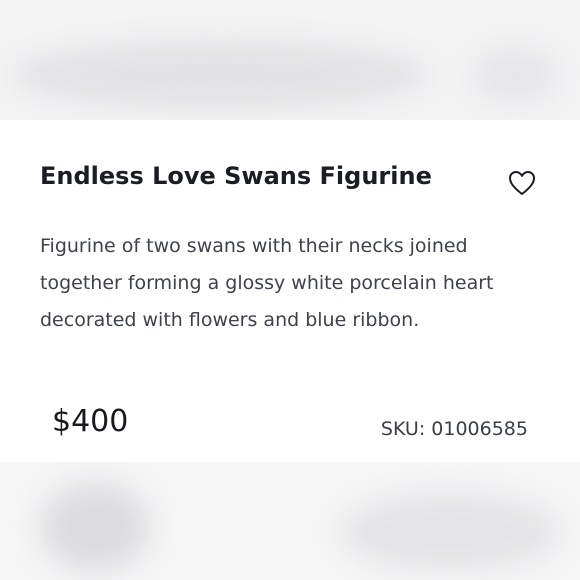 Image resolution: width=580 pixels, height=580 pixels. What do you see at coordinates (90, 421) in the screenshot?
I see `product-price: $400` at bounding box center [90, 421].